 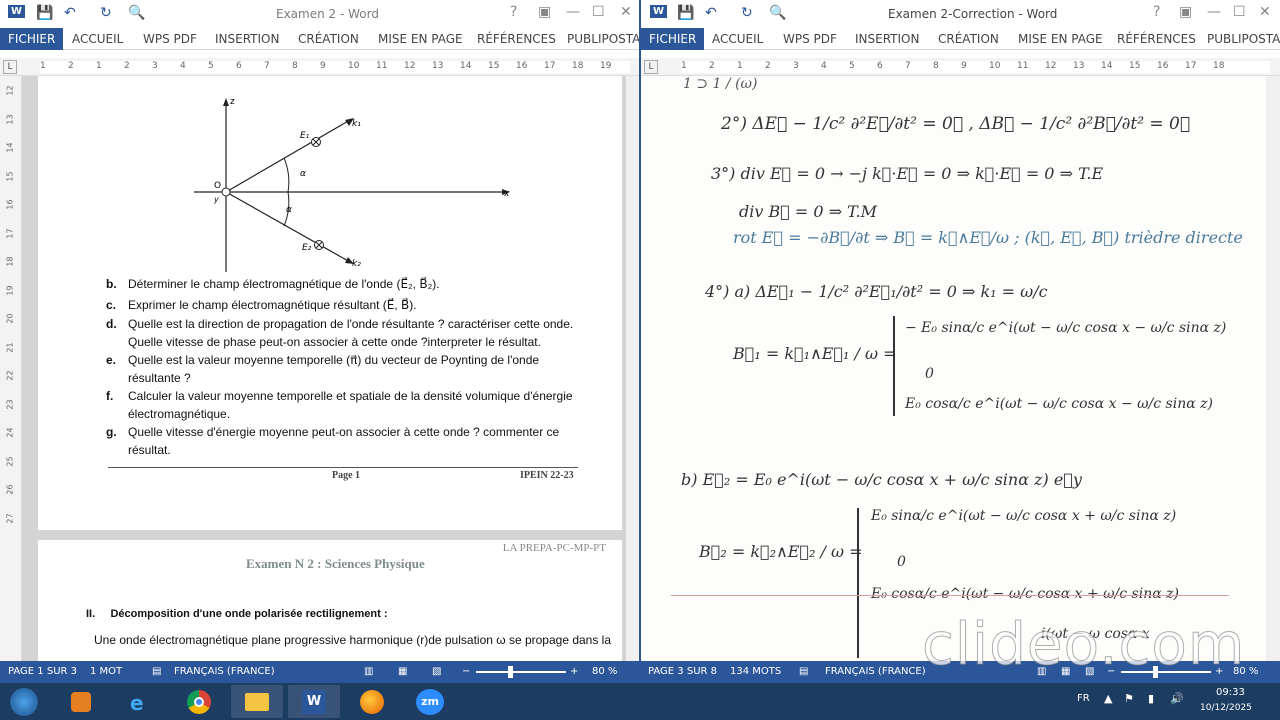 What do you see at coordinates (682, 671) in the screenshot?
I see `page-count: PAGE 3 SUR 8` at bounding box center [682, 671].